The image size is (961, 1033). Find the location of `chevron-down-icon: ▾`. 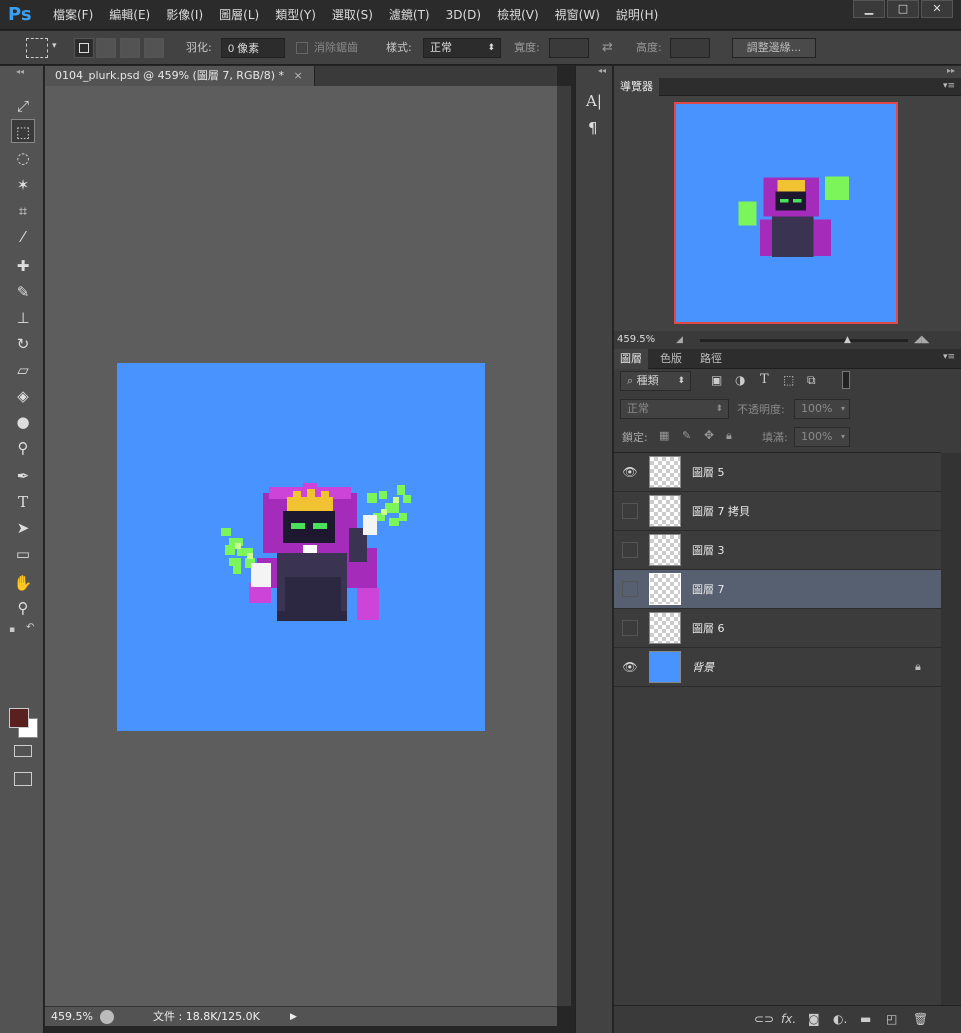

chevron-down-icon: ▾ is located at coordinates (54, 46).